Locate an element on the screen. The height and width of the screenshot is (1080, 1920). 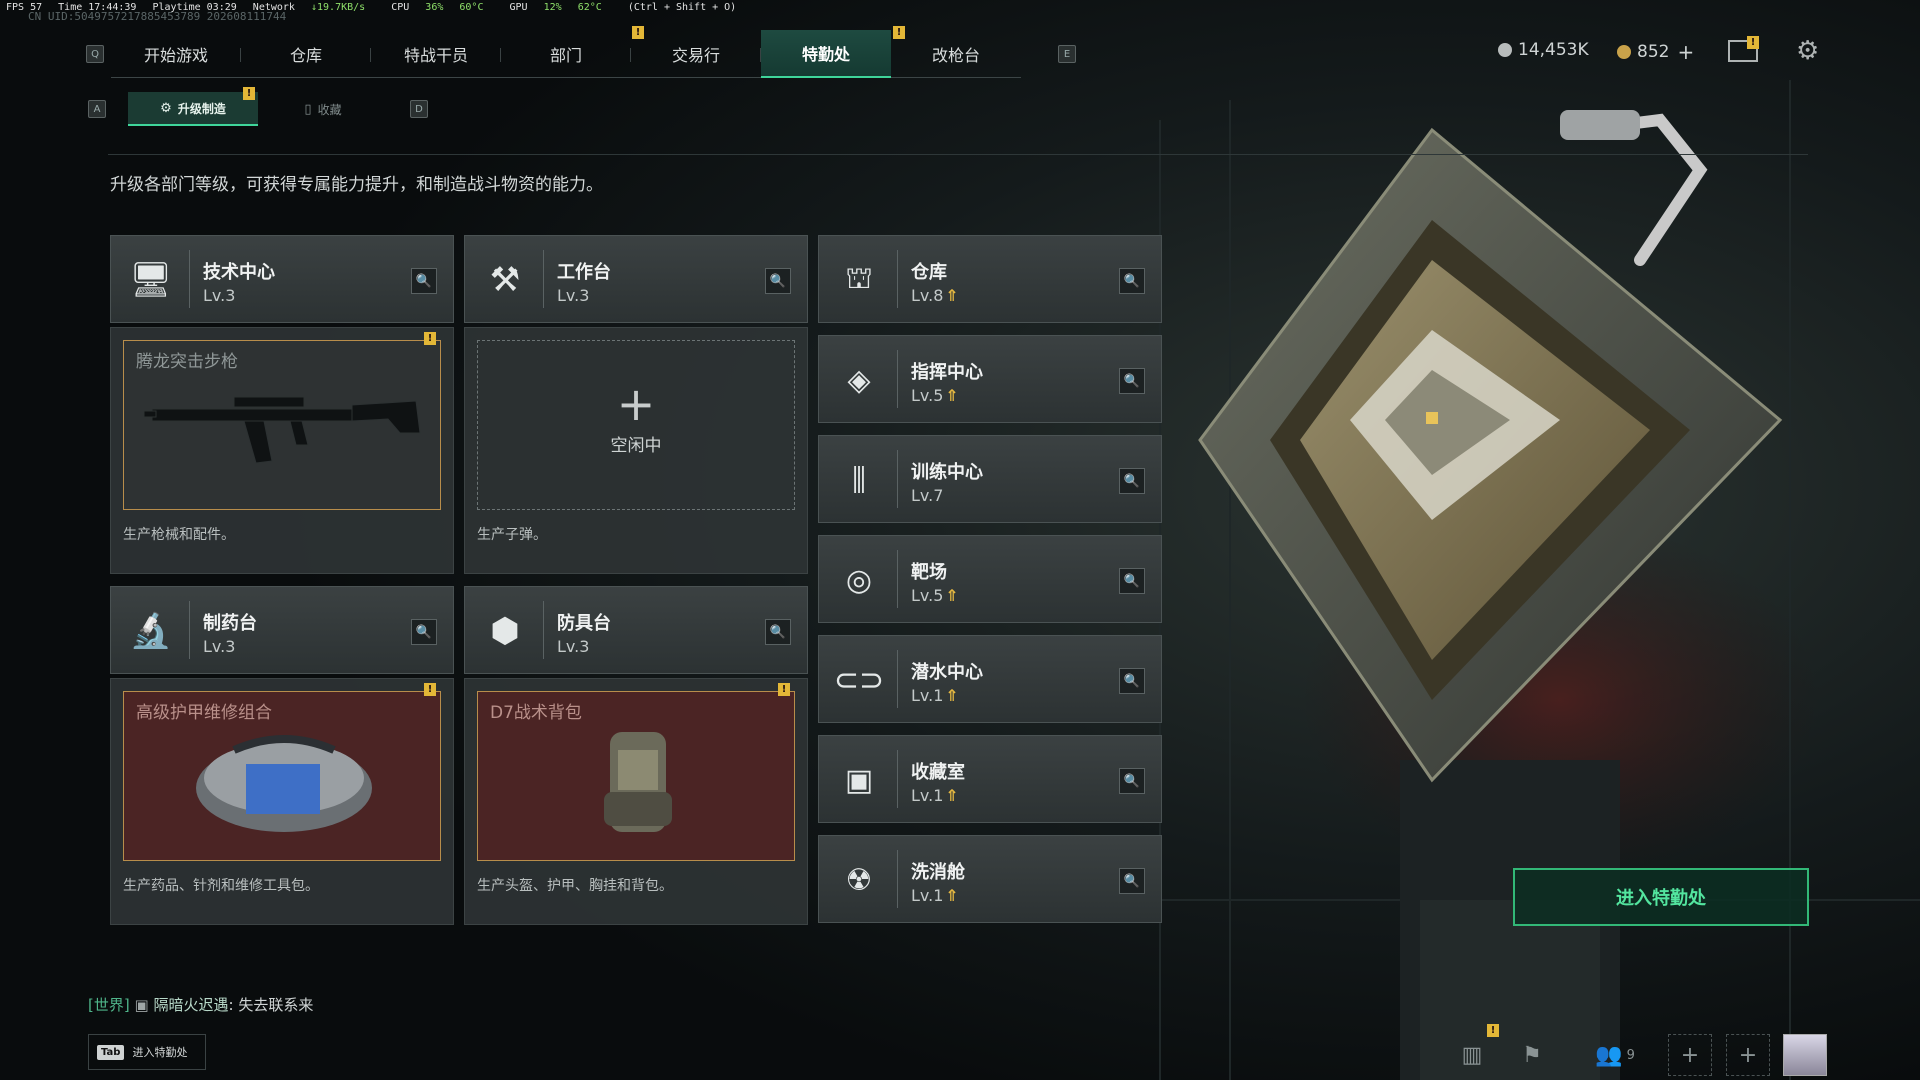
chat-line: [世界] ▣ 隔暗火迟遇: 失去联系来 is located at coordinates (200, 1004).